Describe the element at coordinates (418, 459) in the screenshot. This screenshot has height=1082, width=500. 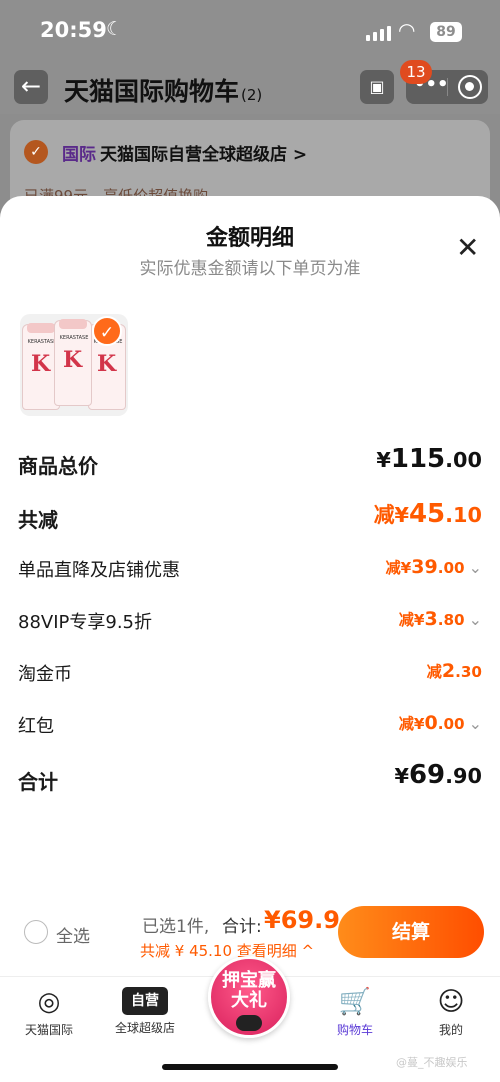
I see `amount-int: 115` at that location.